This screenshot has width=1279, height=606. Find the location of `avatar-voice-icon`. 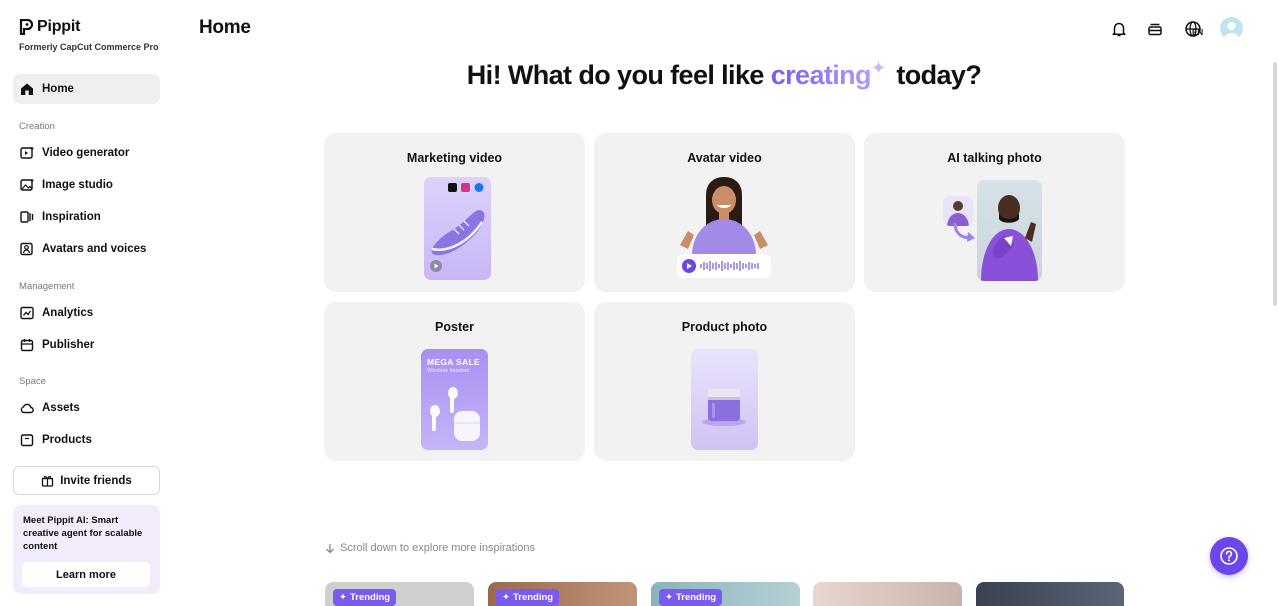

avatar-voice-icon is located at coordinates (26, 249).